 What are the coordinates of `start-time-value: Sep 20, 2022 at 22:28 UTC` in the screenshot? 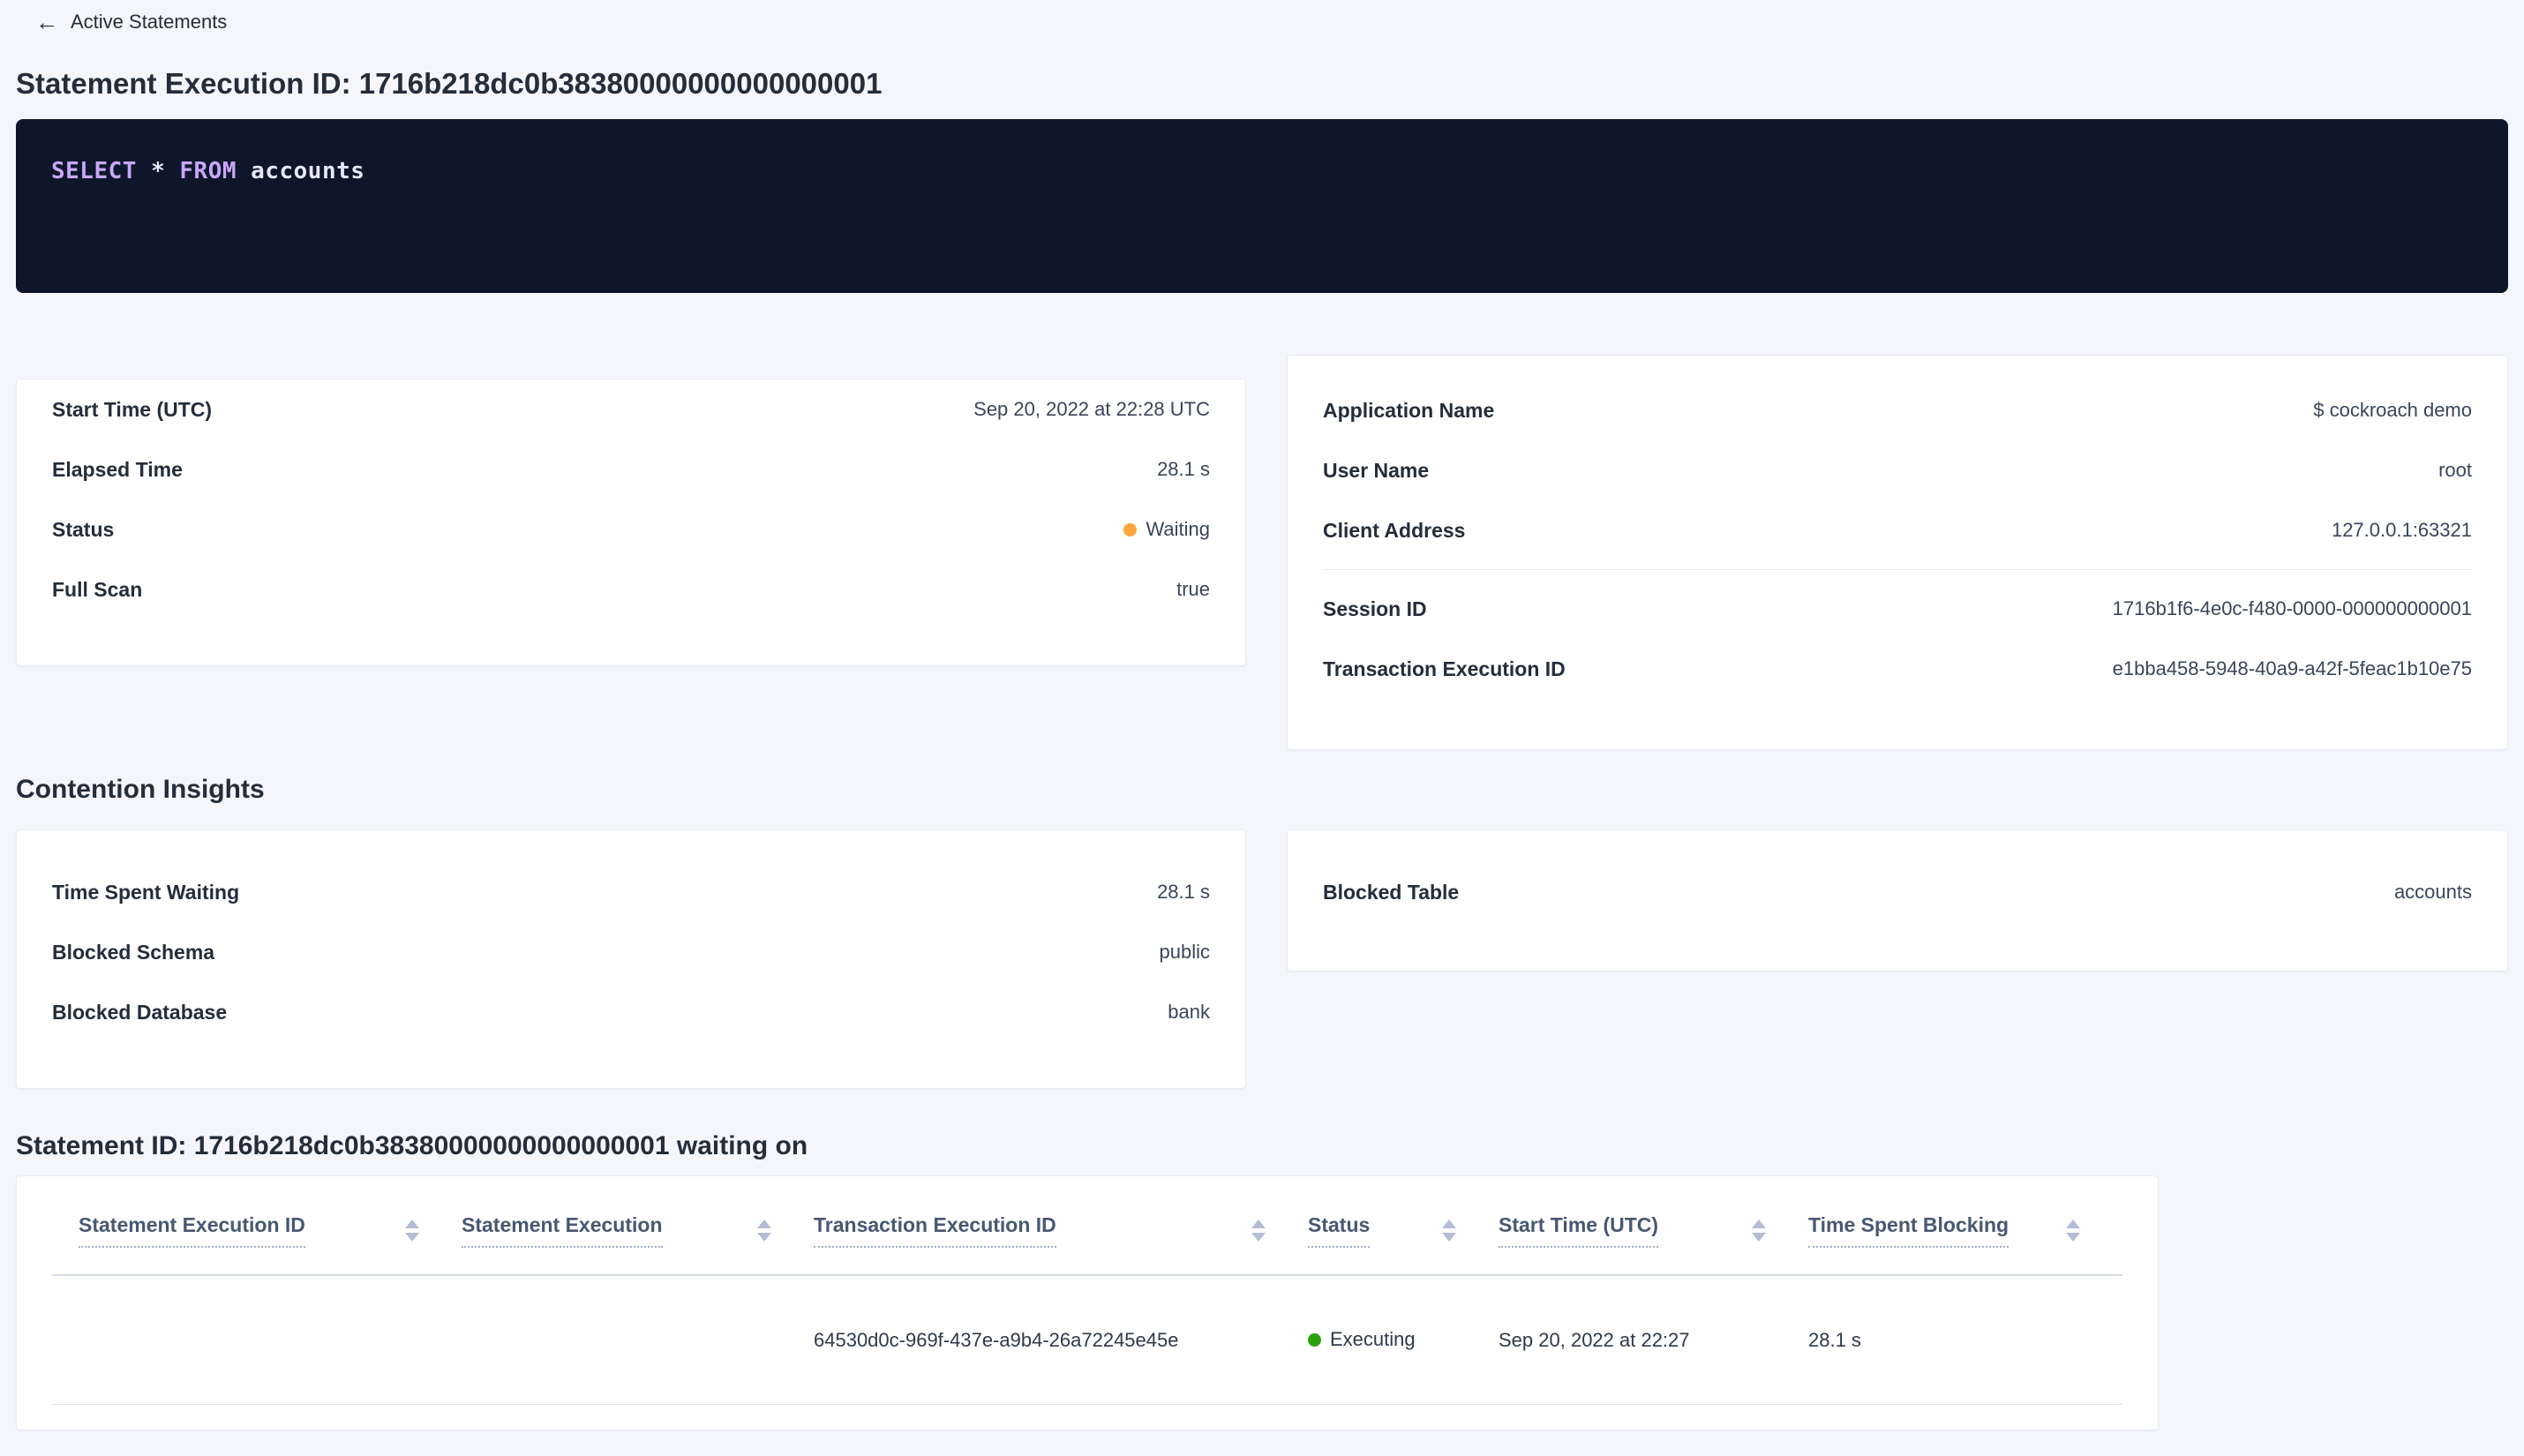 It's located at (1091, 409).